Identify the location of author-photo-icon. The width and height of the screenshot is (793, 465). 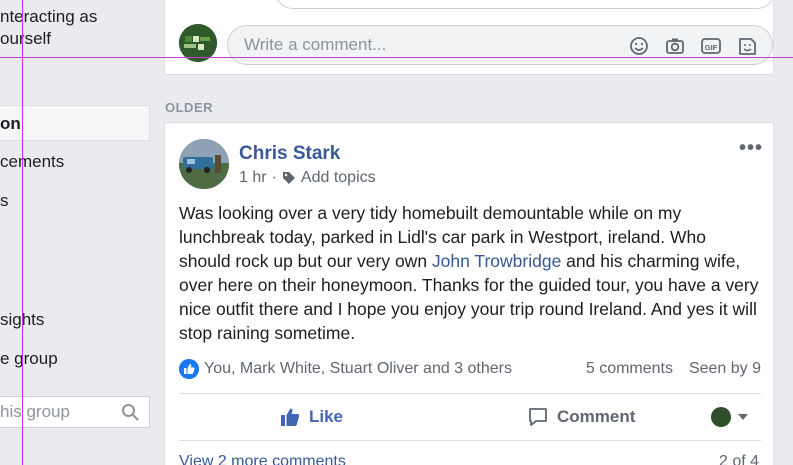
(204, 164).